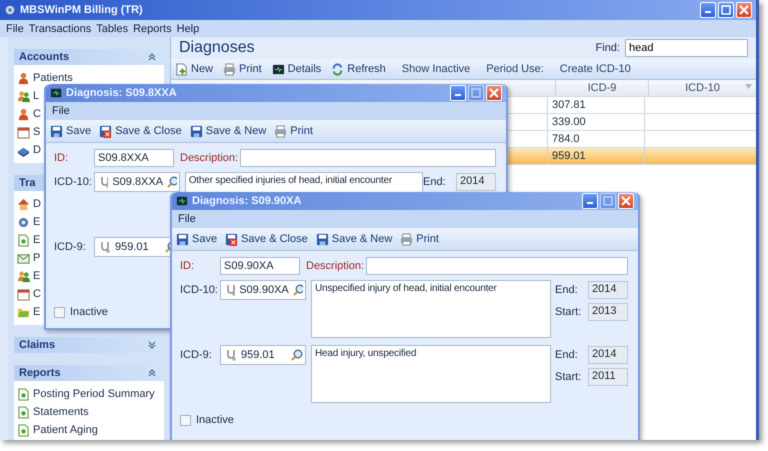 The width and height of the screenshot is (768, 451). Describe the element at coordinates (608, 377) in the screenshot. I see `start-year-field: 2011` at that location.